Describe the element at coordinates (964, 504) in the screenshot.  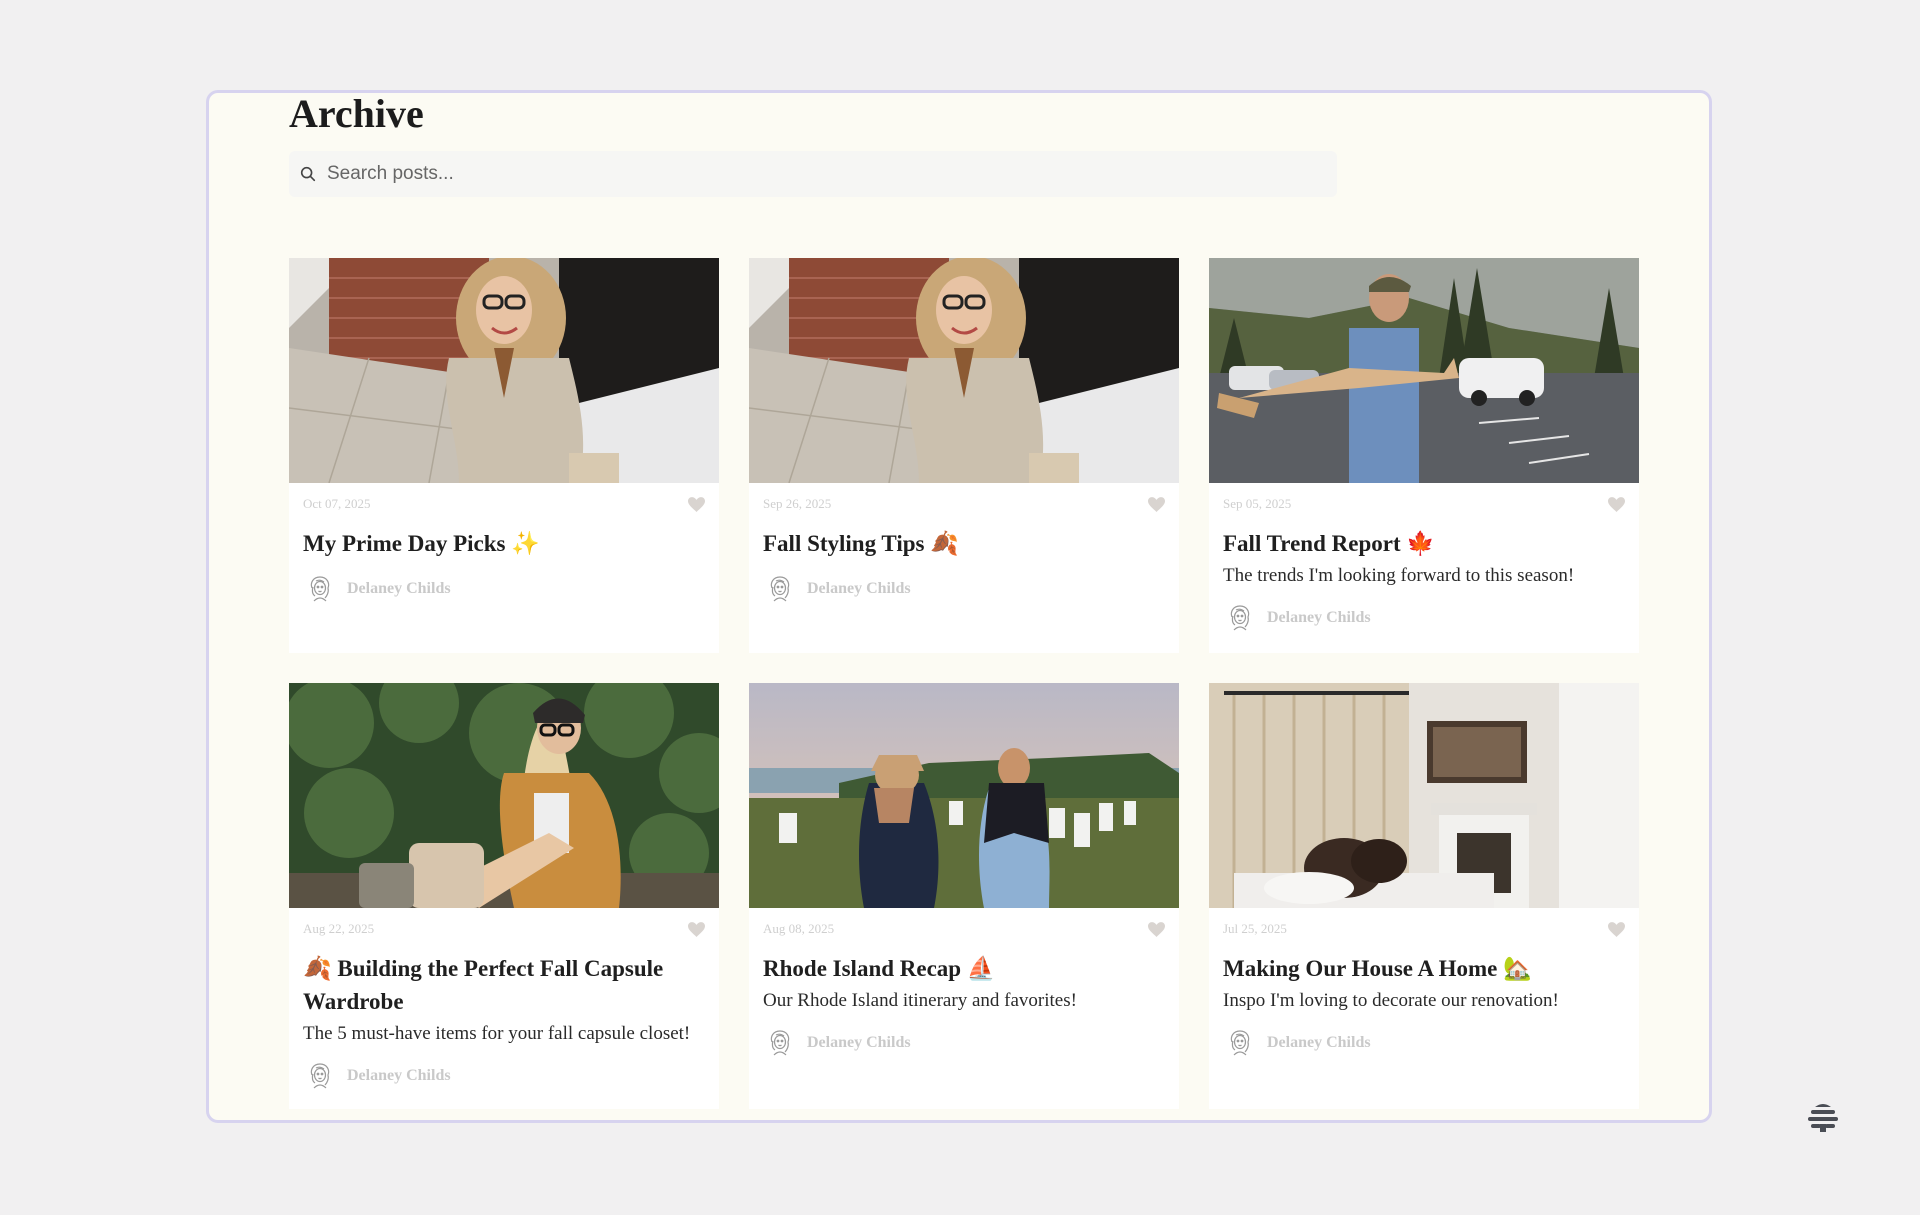
I see `post-meta: Sep 26, 2025` at that location.